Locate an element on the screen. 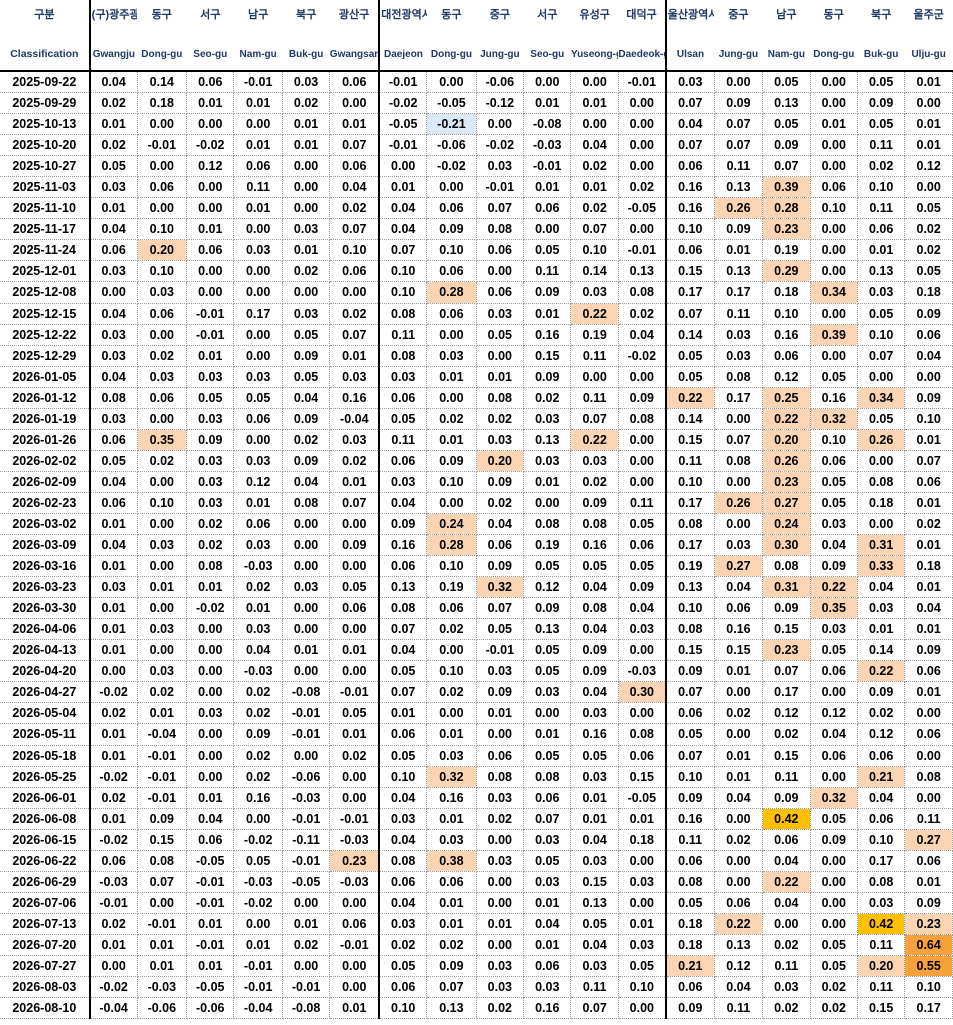 Image resolution: width=953 pixels, height=1025 pixels. data-cell: 0.29 is located at coordinates (786, 271).